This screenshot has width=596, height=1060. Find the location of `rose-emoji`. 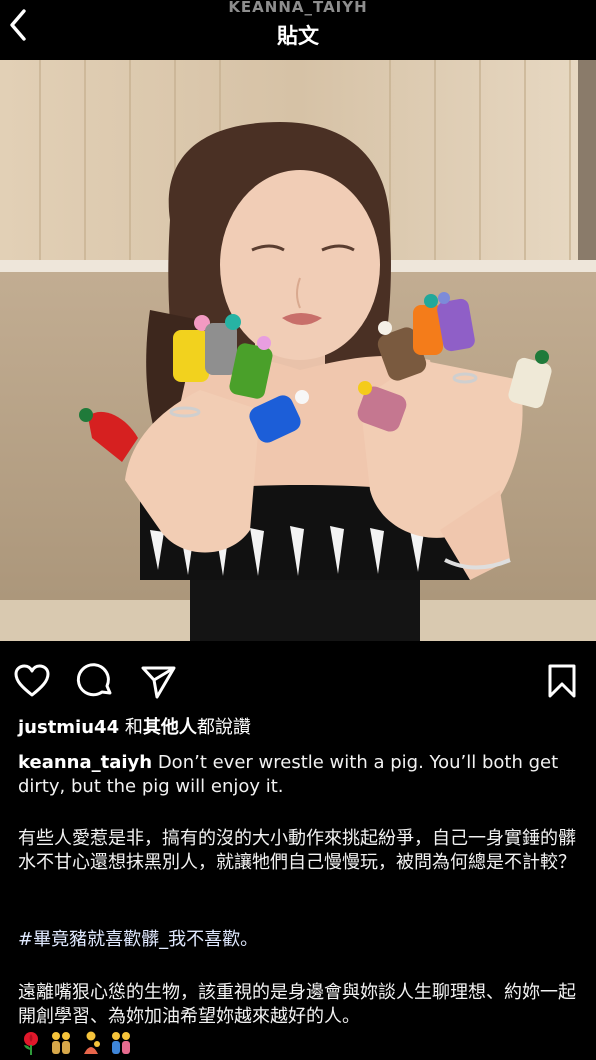

rose-emoji is located at coordinates (31, 1043).